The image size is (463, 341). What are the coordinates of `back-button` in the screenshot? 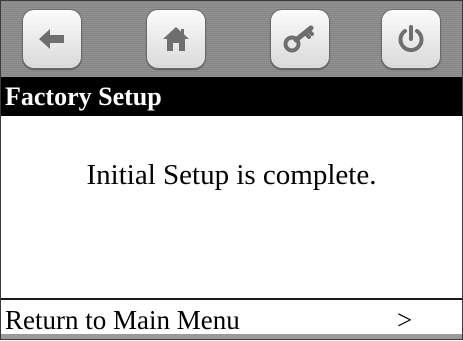 It's located at (52, 39).